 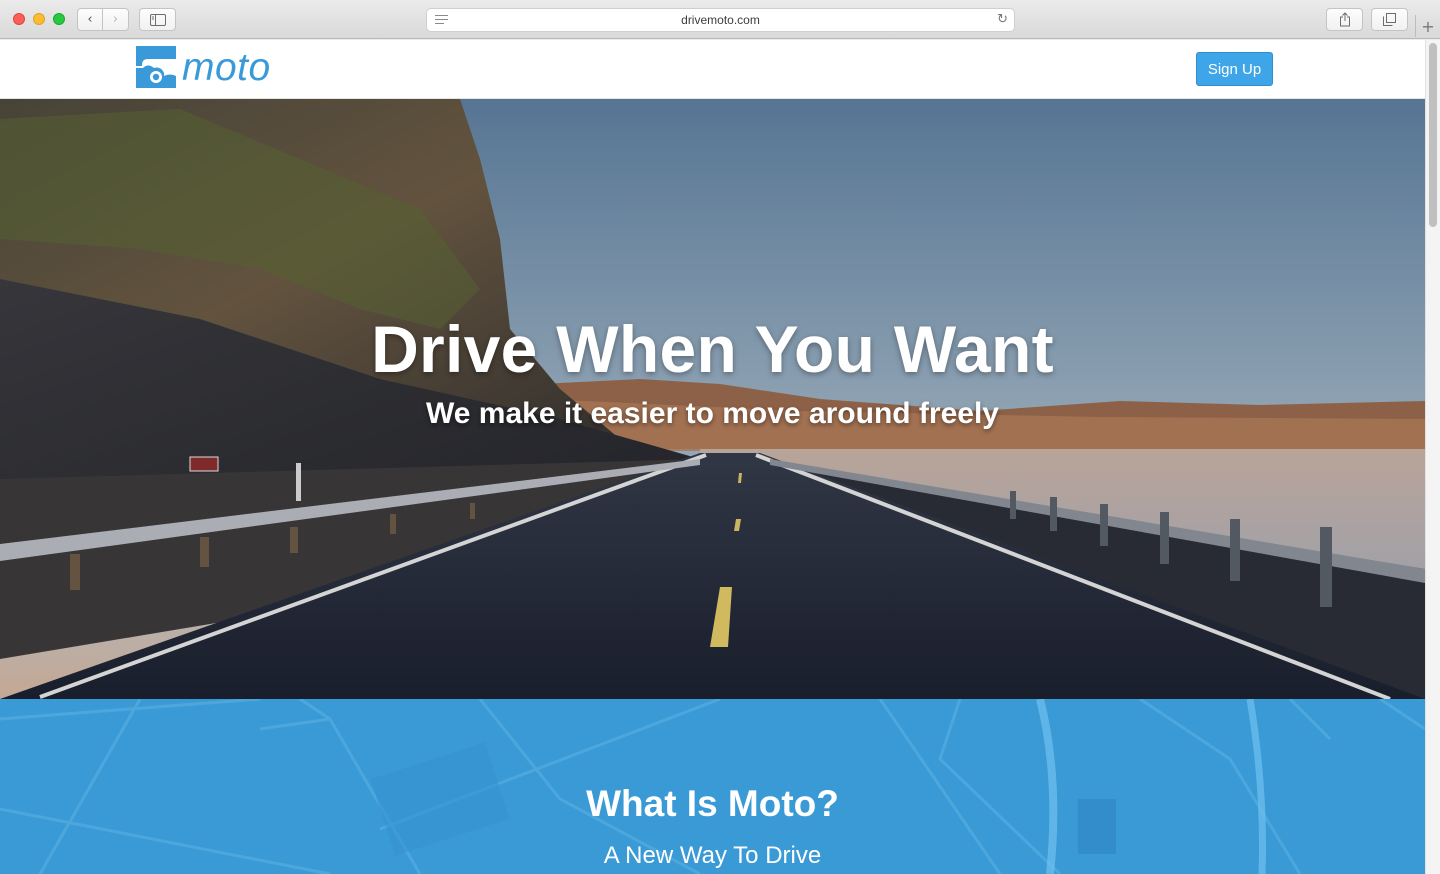 What do you see at coordinates (712, 349) in the screenshot?
I see `hero-title: Drive When You Want` at bounding box center [712, 349].